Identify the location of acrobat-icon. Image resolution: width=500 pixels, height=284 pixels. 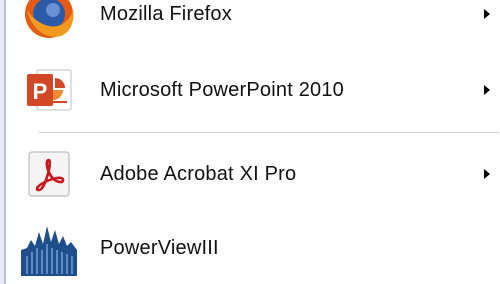
(49, 174).